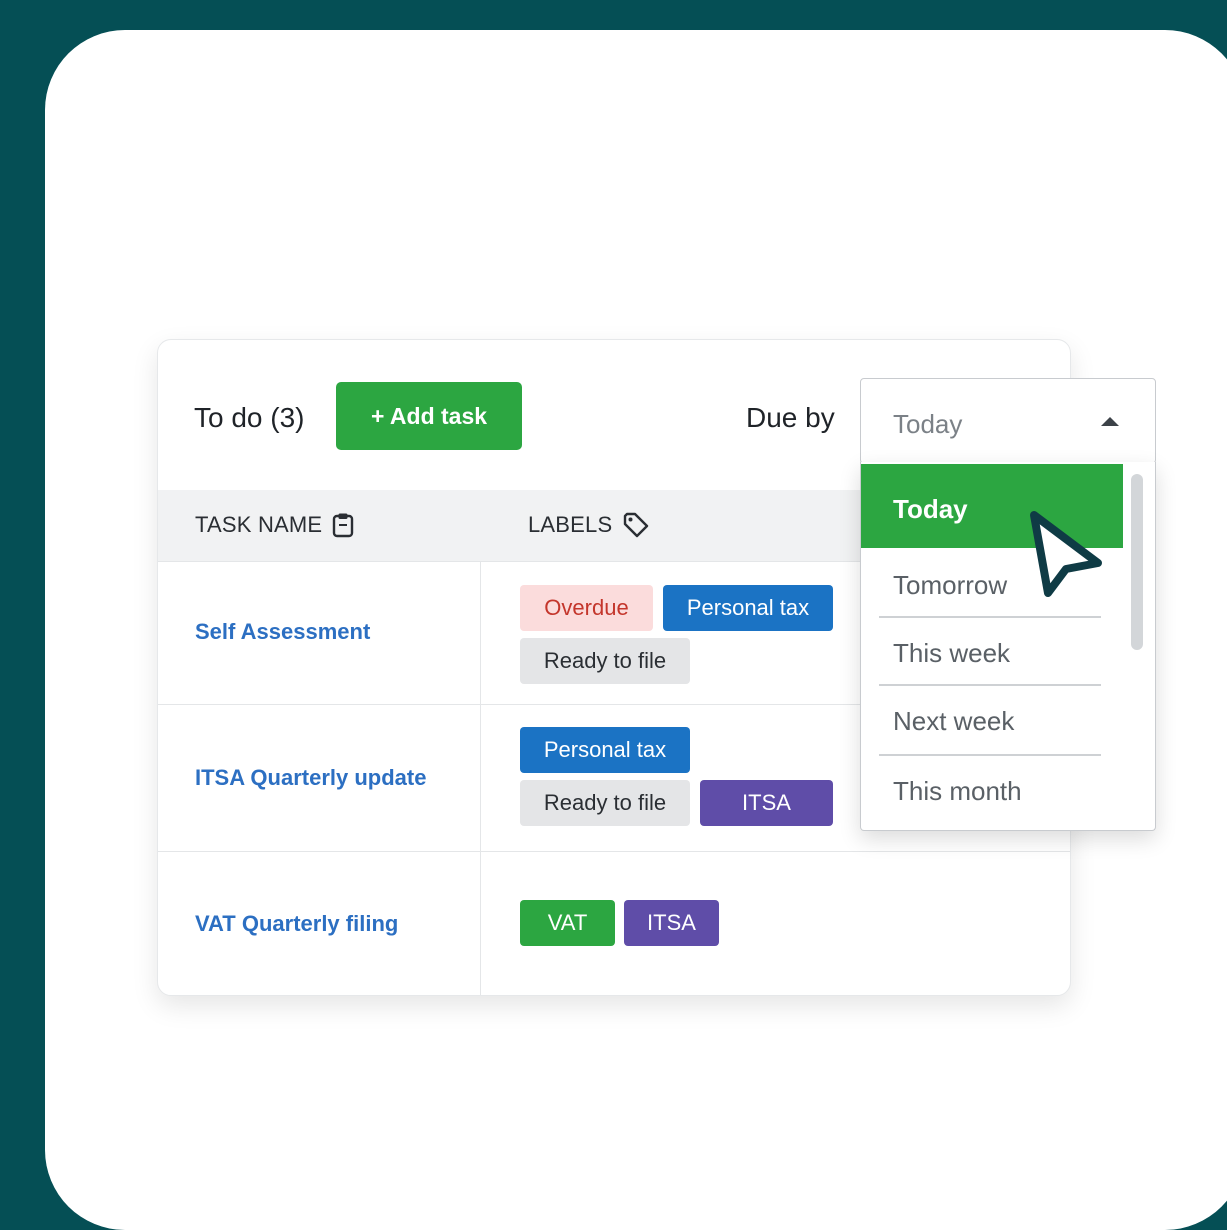 This screenshot has width=1227, height=1230. I want to click on task-name-link: Self Assessment, so click(282, 632).